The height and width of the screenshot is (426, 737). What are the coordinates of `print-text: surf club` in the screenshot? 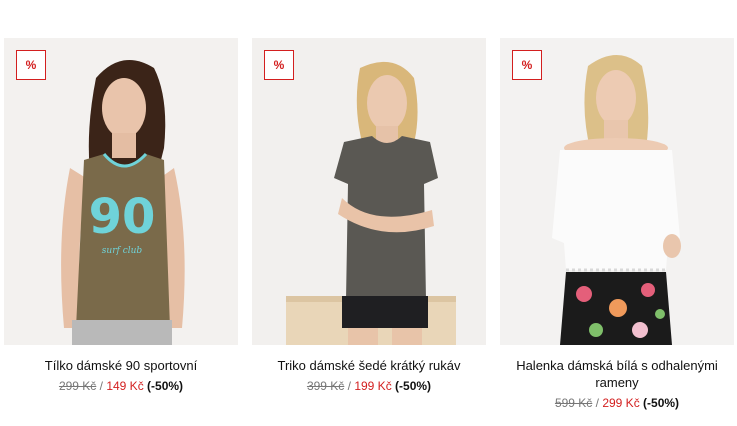 It's located at (122, 251).